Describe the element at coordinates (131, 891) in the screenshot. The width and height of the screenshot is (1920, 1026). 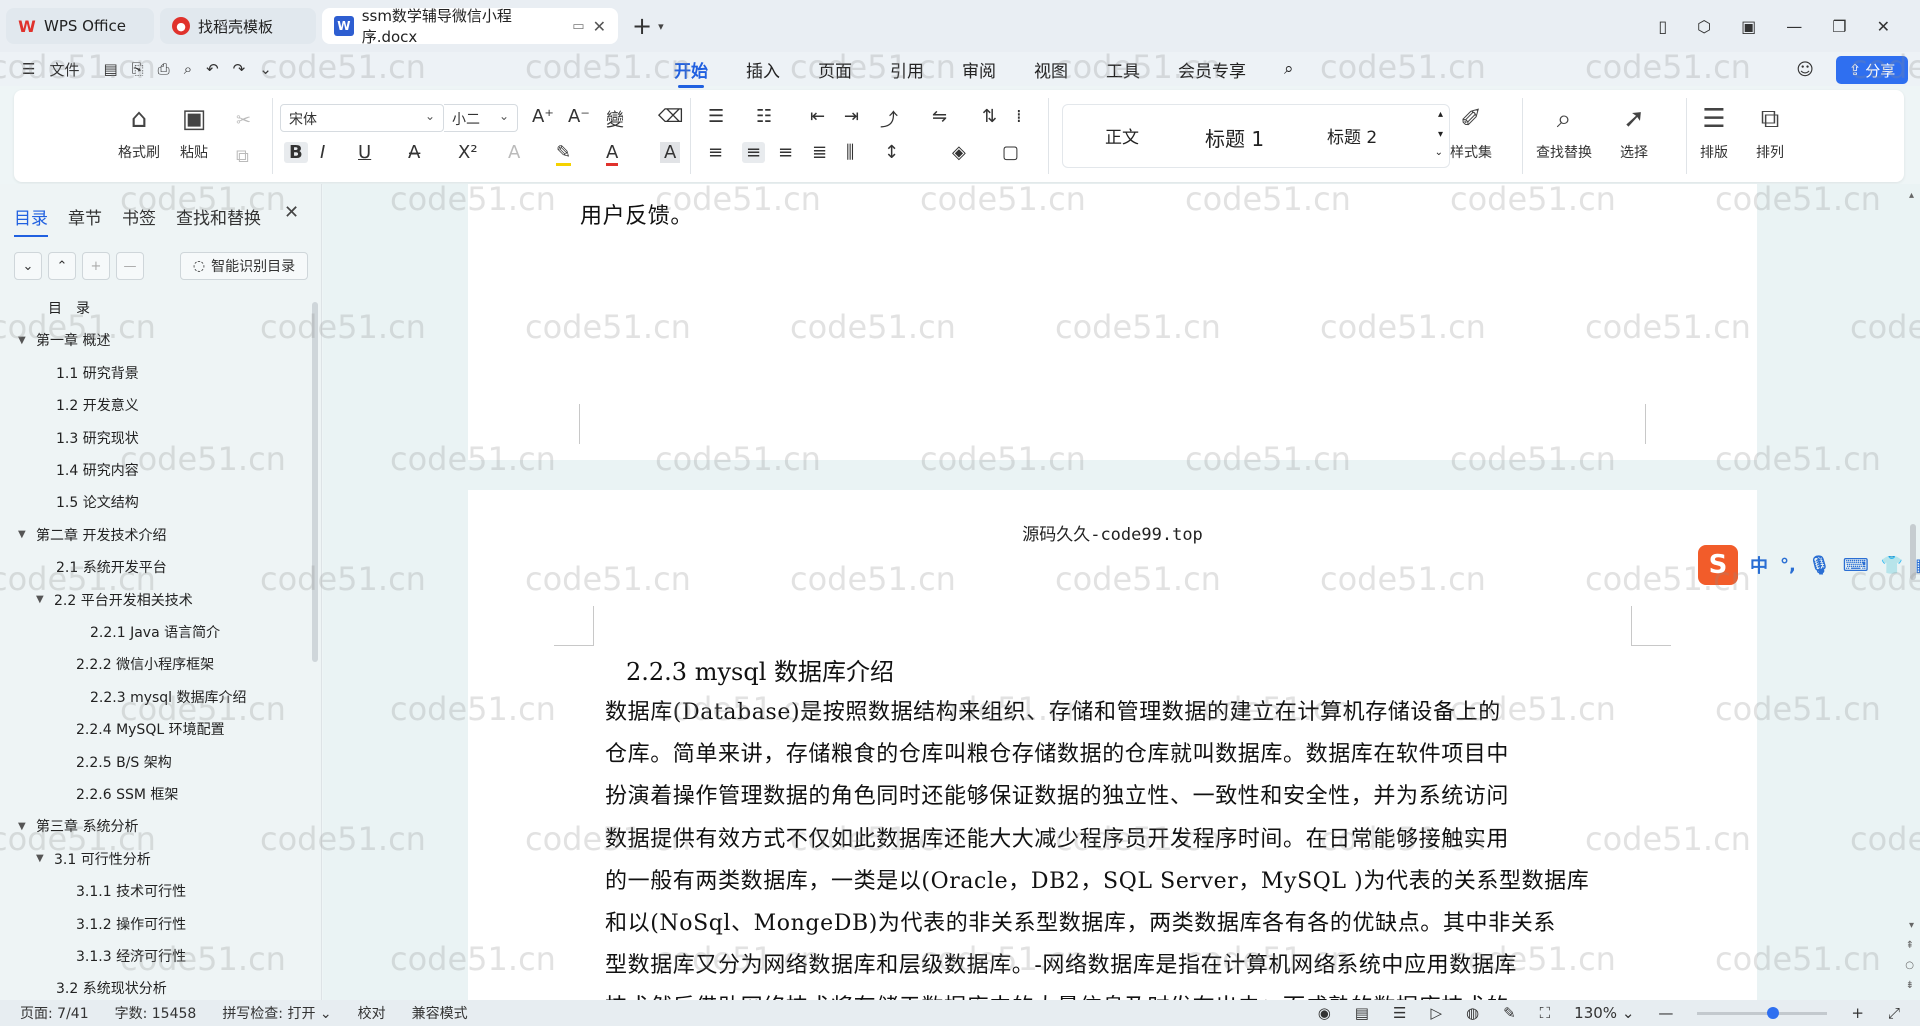
I see `toc-item: 3.1.1 技术可行性` at that location.